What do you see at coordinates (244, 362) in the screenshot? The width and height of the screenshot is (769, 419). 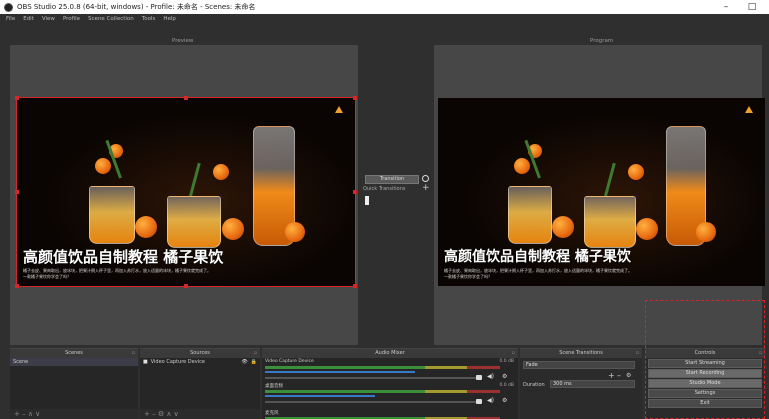 I see `eye-icon: 👁` at bounding box center [244, 362].